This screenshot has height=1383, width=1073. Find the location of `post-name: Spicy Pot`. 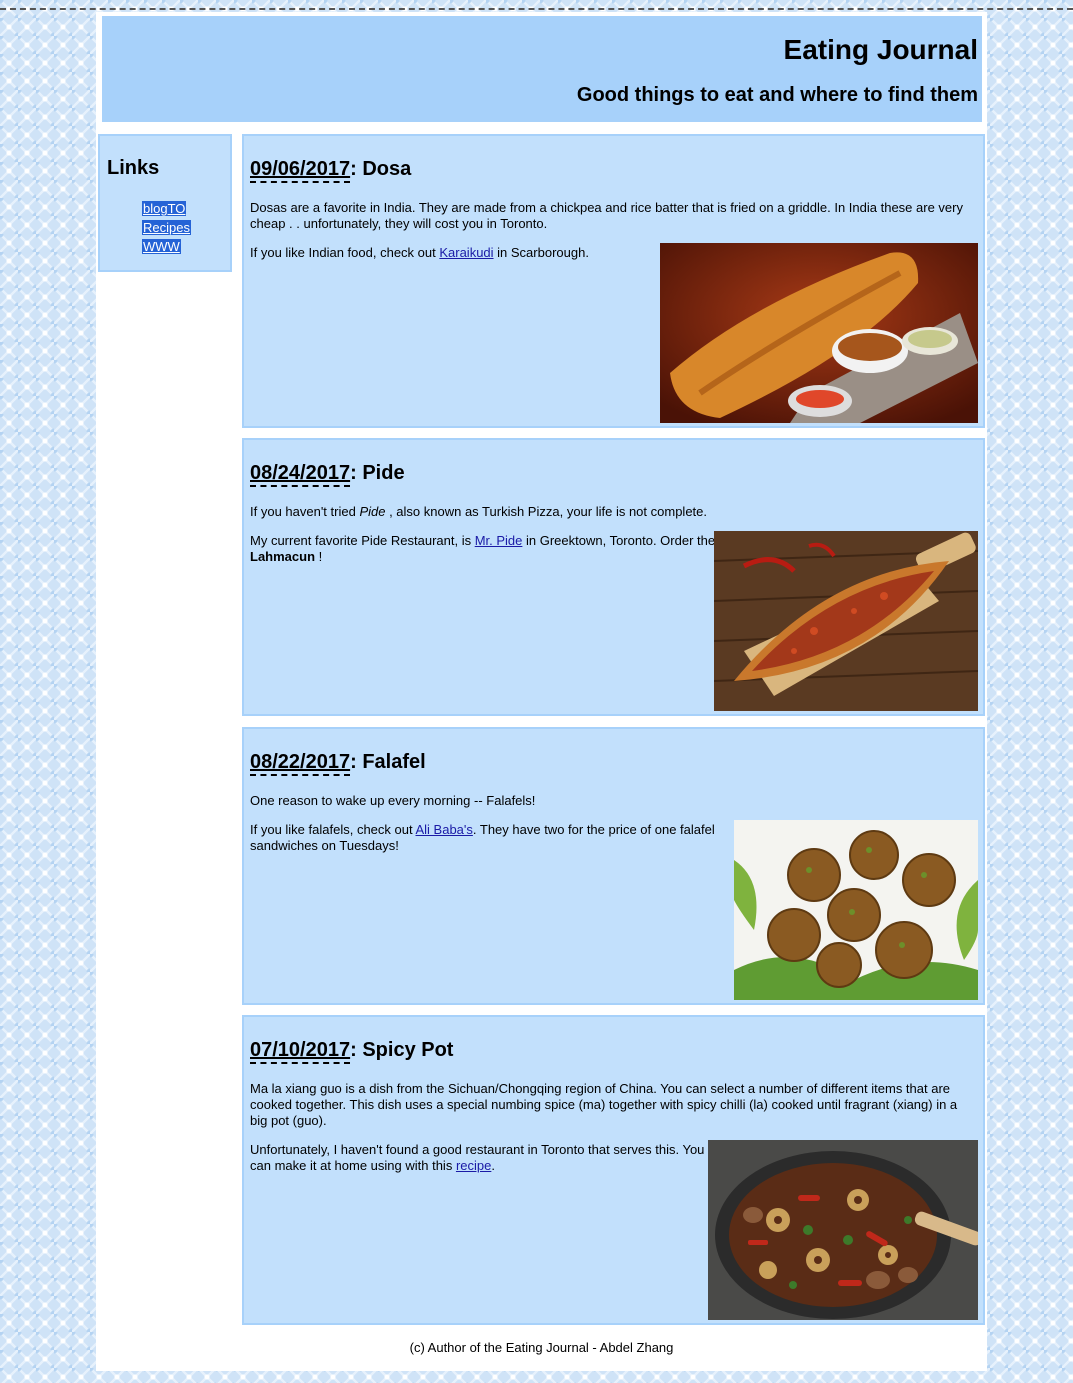

post-name: Spicy Pot is located at coordinates (408, 1050).